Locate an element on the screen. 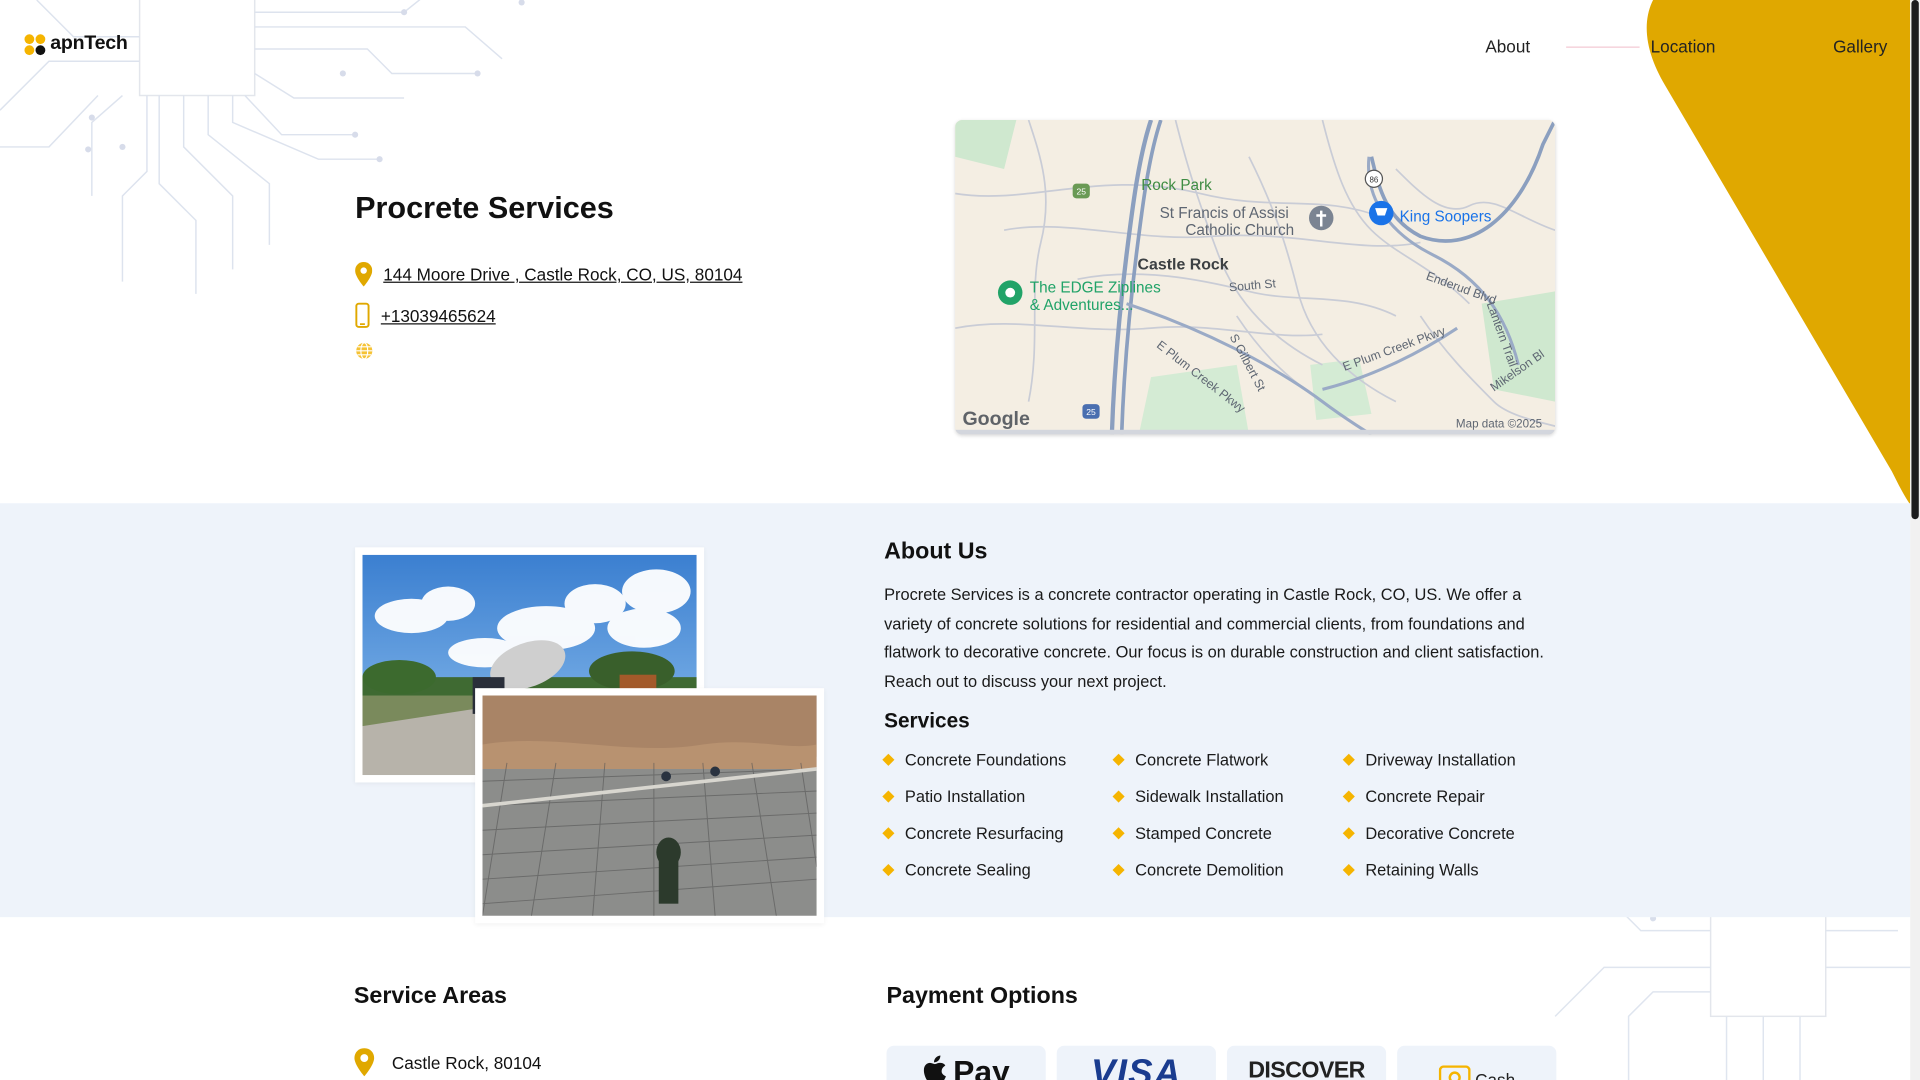 This screenshot has width=1920, height=1080. service-item: Concrete Sealing is located at coordinates (956, 870).